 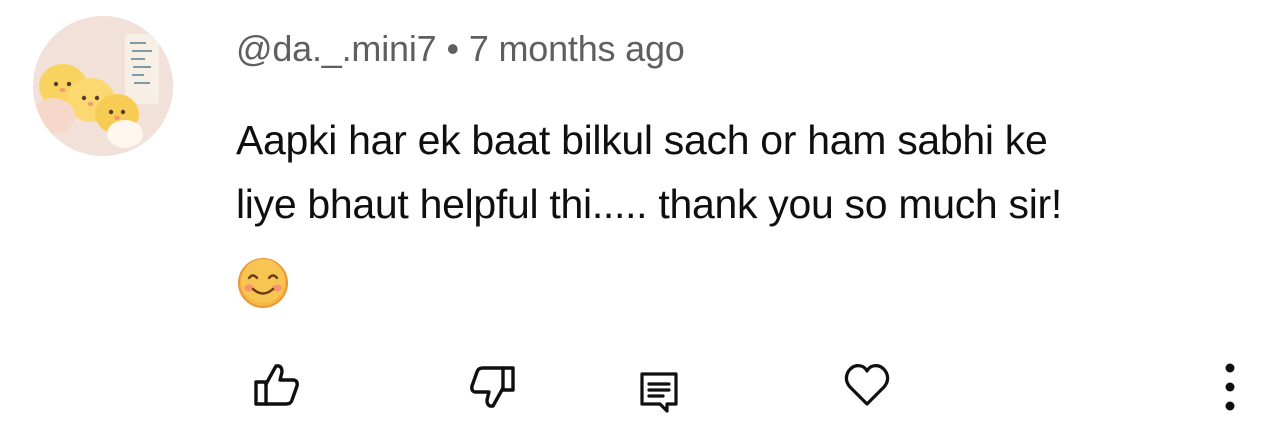 I want to click on comment-meta: @da._.mini7 • 7 months ago, so click(x=460, y=49).